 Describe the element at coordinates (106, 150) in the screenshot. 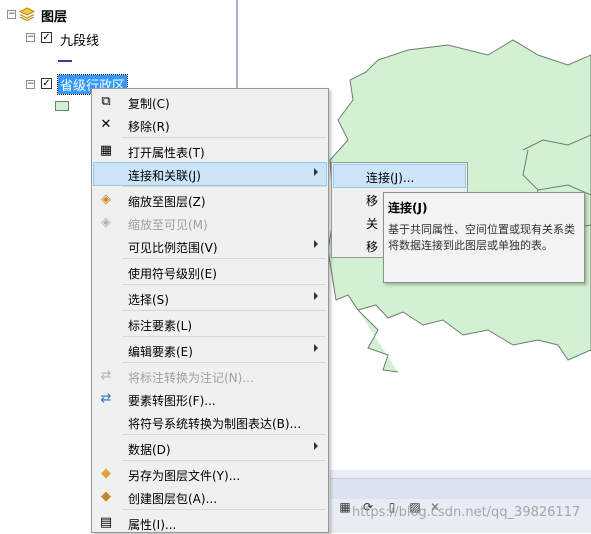

I see `table-icon: ▦` at that location.